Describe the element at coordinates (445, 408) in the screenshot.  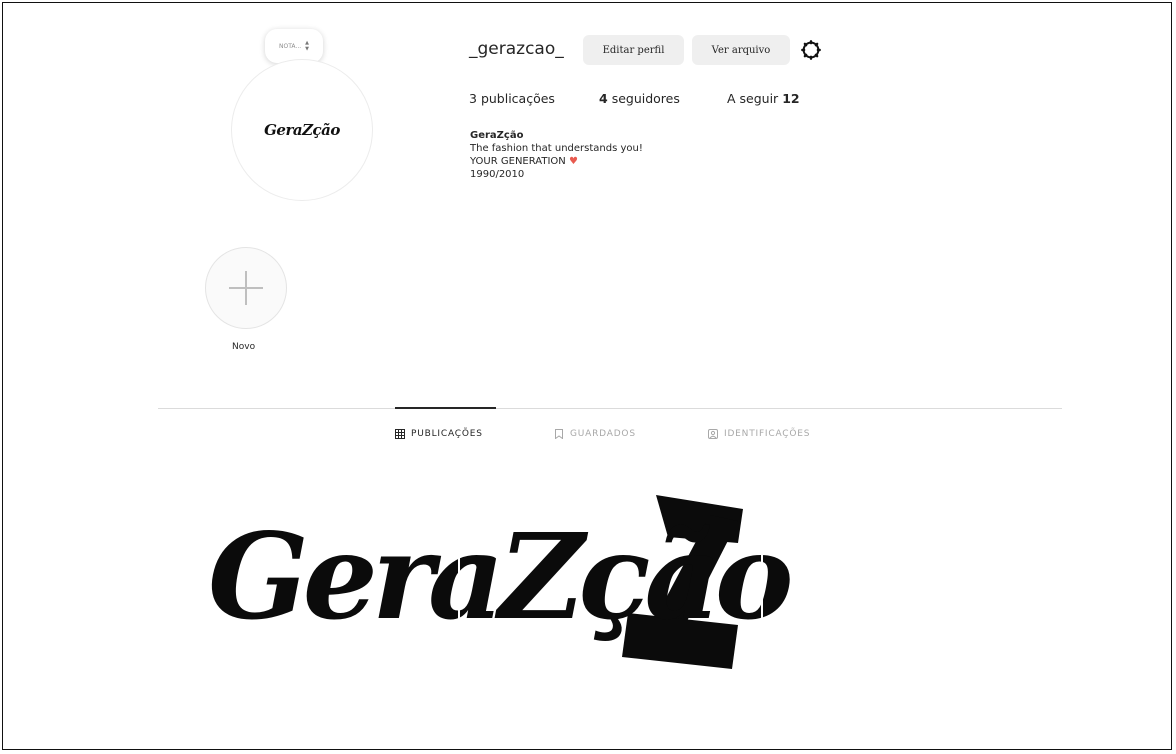
I see `active-tab-indicator` at that location.